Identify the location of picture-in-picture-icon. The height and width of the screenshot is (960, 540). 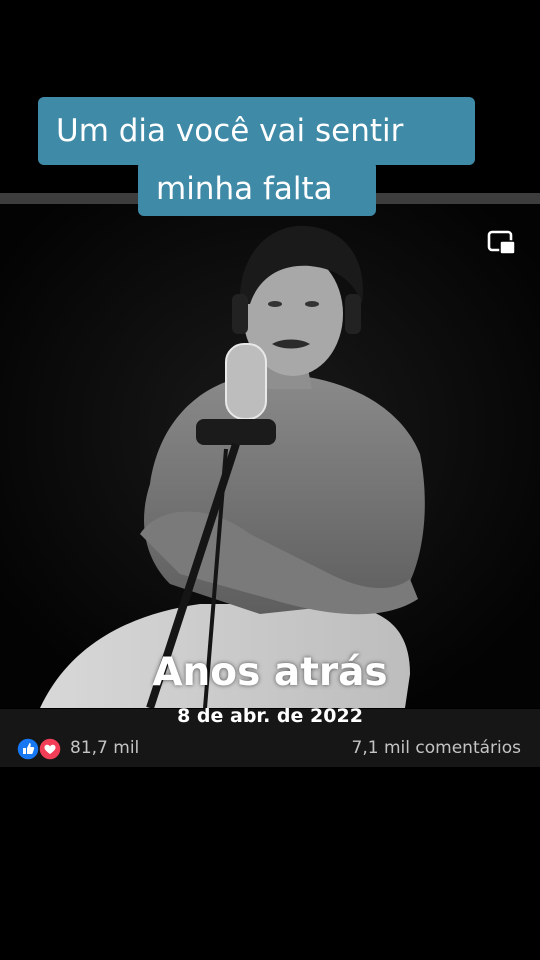
(502, 244).